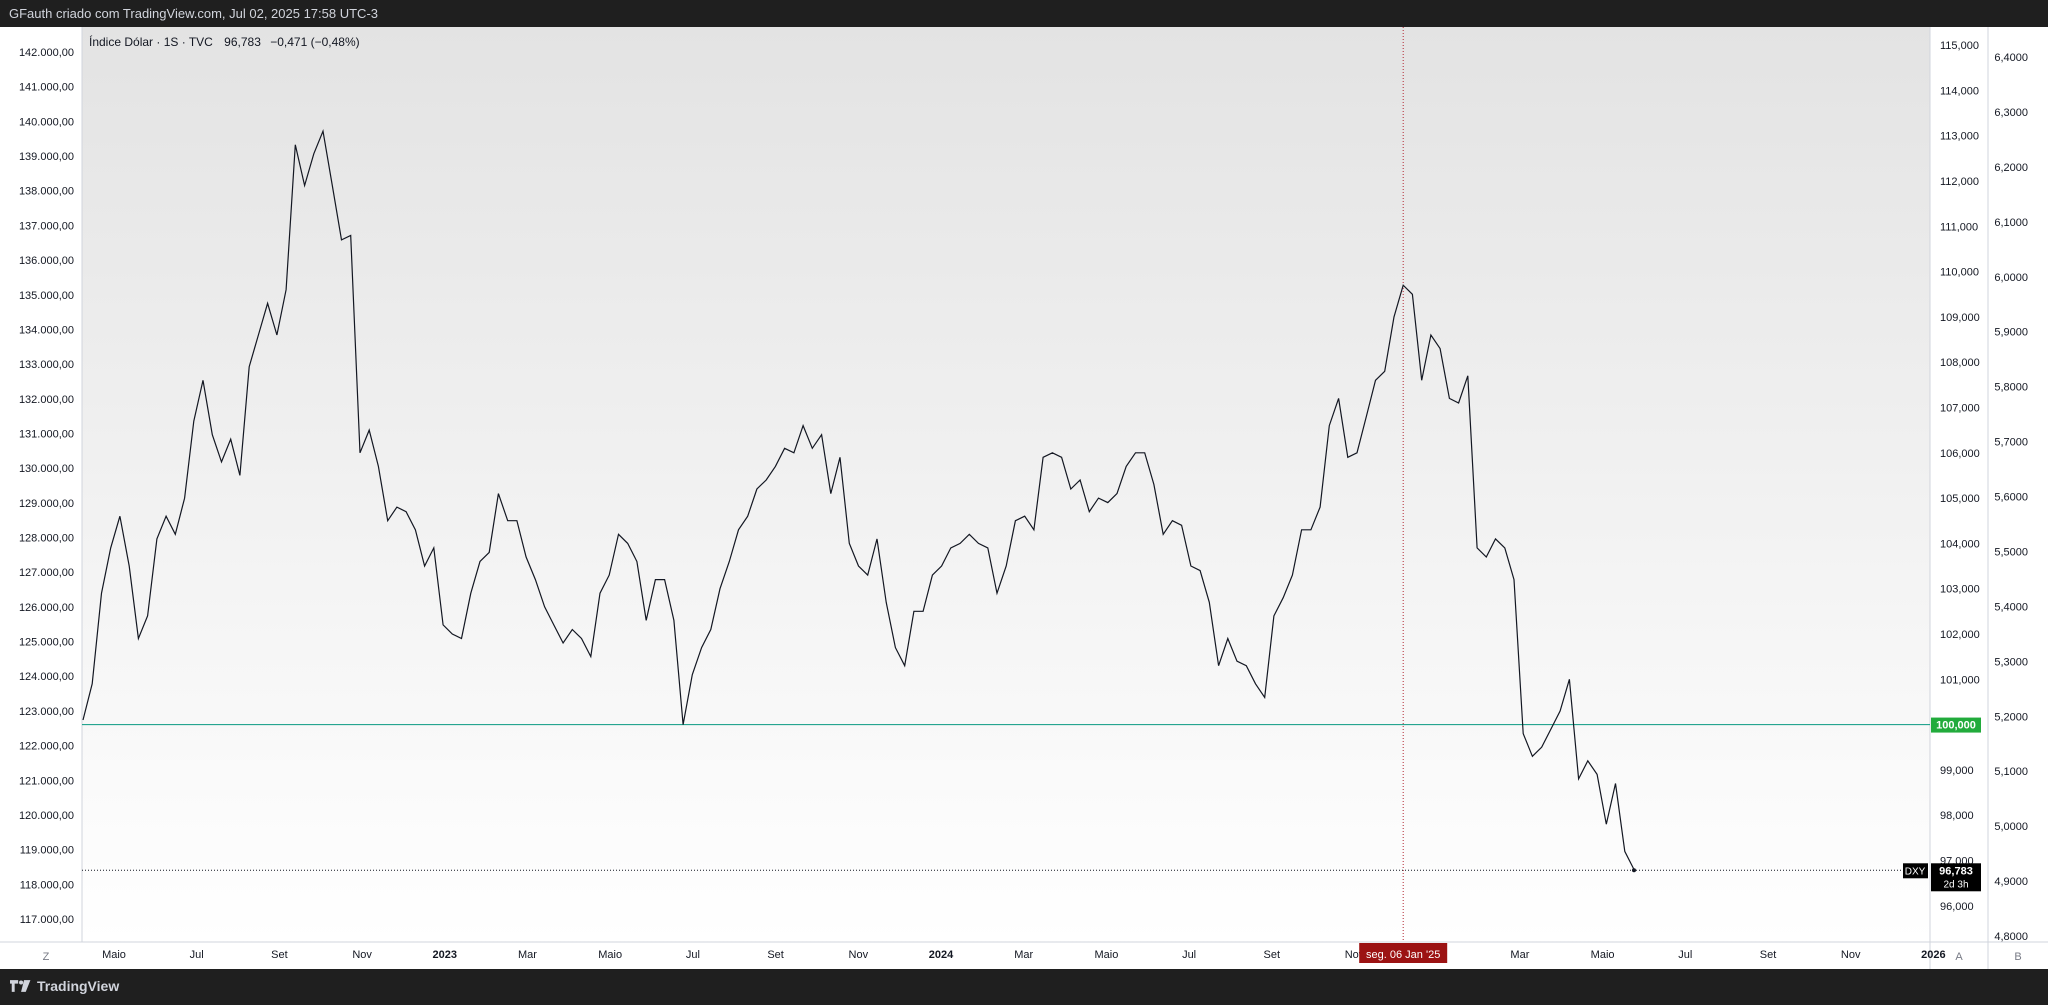  Describe the element at coordinates (1915, 871) in the screenshot. I see `ticker-label: DXY` at that location.